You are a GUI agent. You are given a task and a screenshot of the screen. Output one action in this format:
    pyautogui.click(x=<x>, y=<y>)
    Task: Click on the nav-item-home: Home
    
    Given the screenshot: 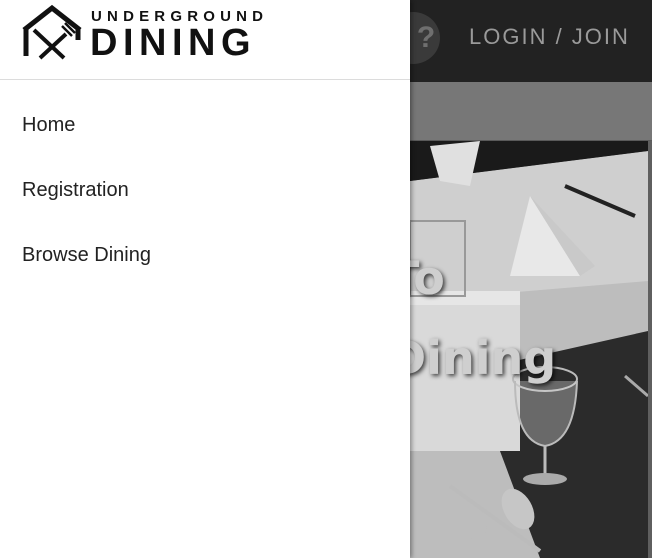 What is the action you would take?
    pyautogui.click(x=205, y=122)
    